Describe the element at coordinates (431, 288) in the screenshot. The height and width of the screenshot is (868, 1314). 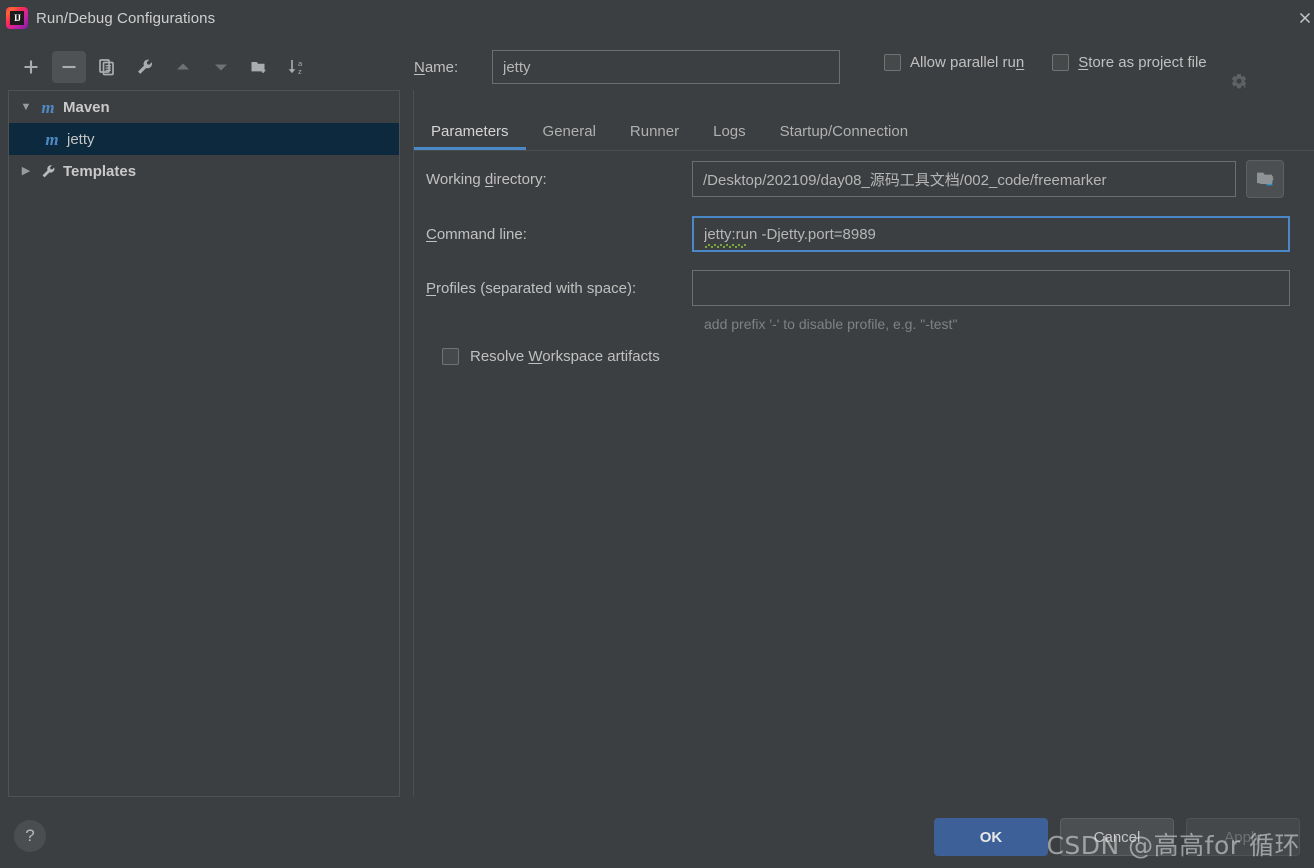
I see `profiles-mnemonic: P` at that location.